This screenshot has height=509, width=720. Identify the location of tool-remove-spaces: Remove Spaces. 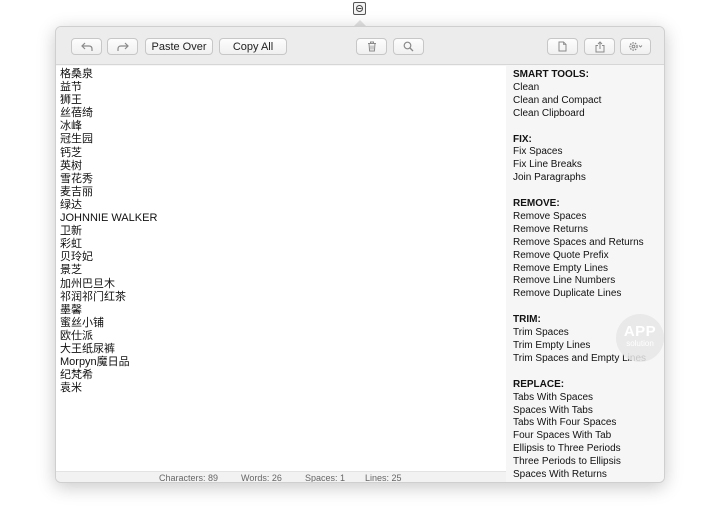
(588, 217).